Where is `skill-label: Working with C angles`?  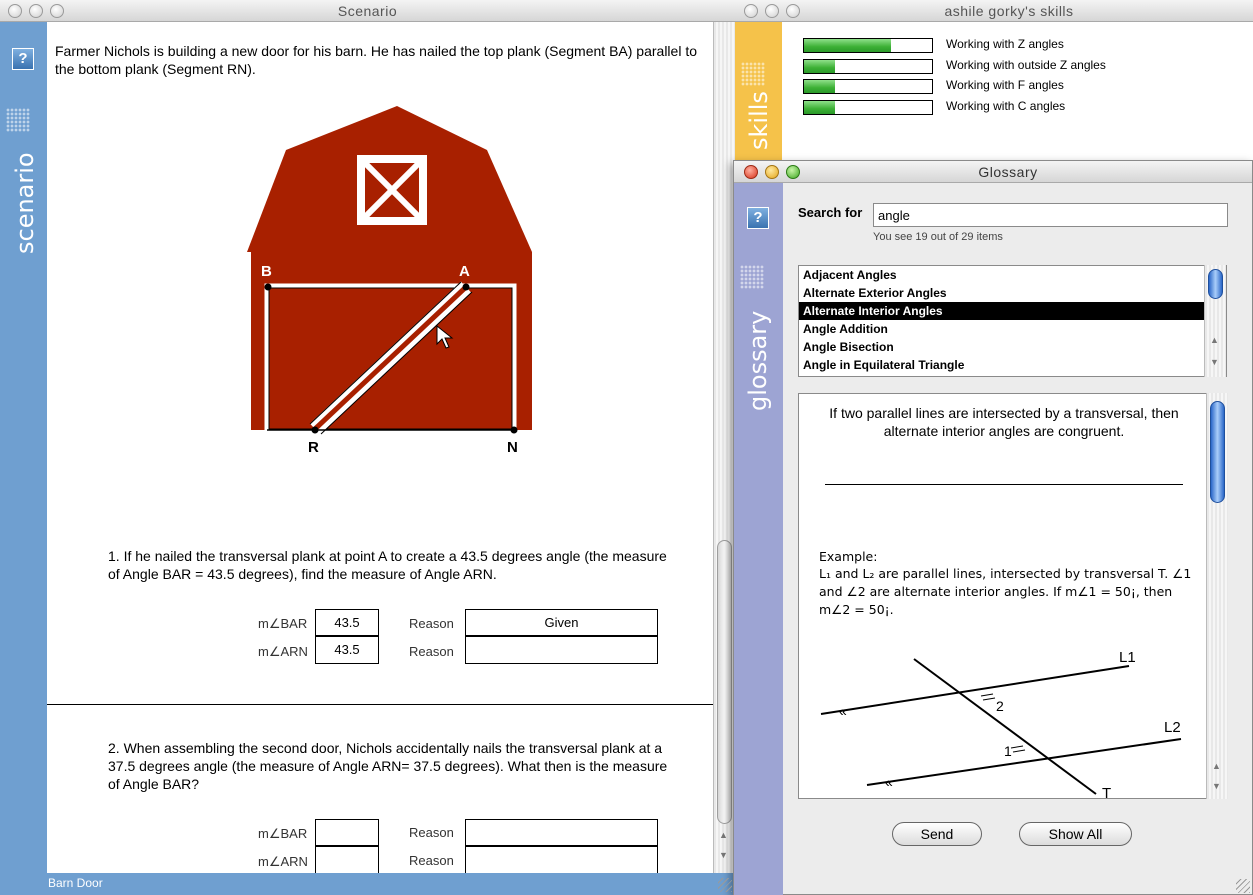 skill-label: Working with C angles is located at coordinates (1006, 106).